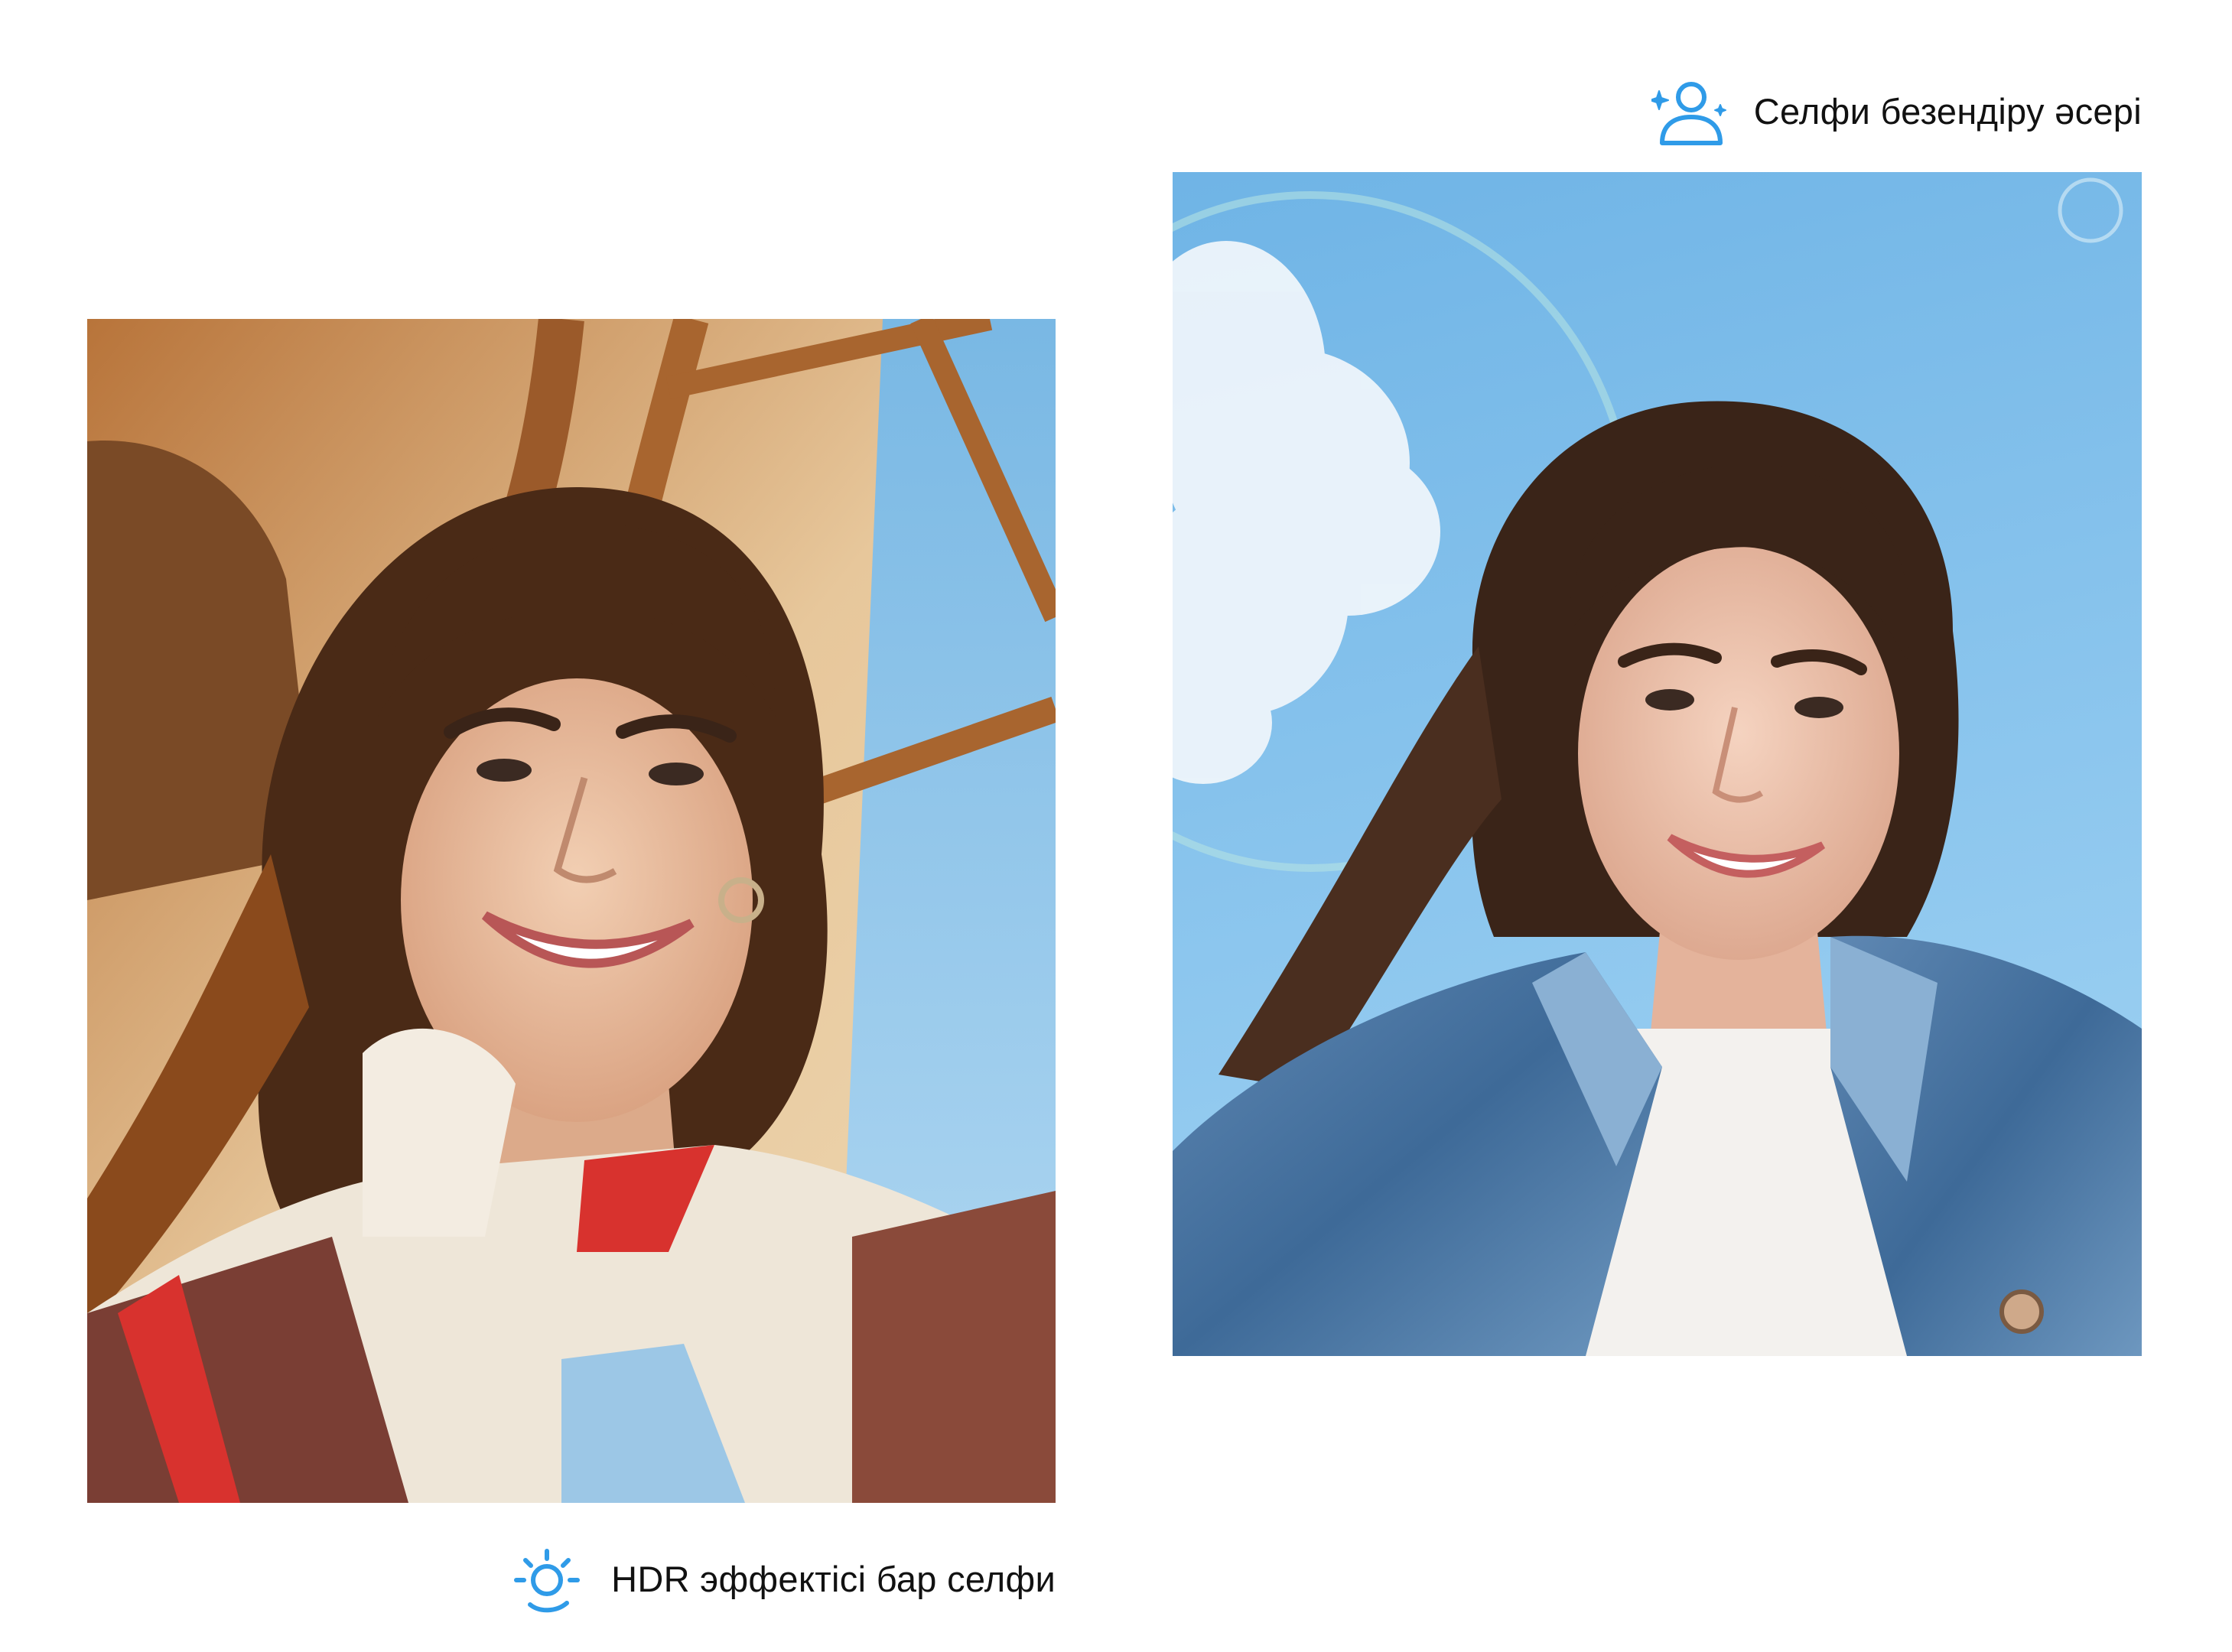 Image resolution: width=2232 pixels, height=1652 pixels. What do you see at coordinates (547, 1581) in the screenshot?
I see `sun-hdr-icon` at bounding box center [547, 1581].